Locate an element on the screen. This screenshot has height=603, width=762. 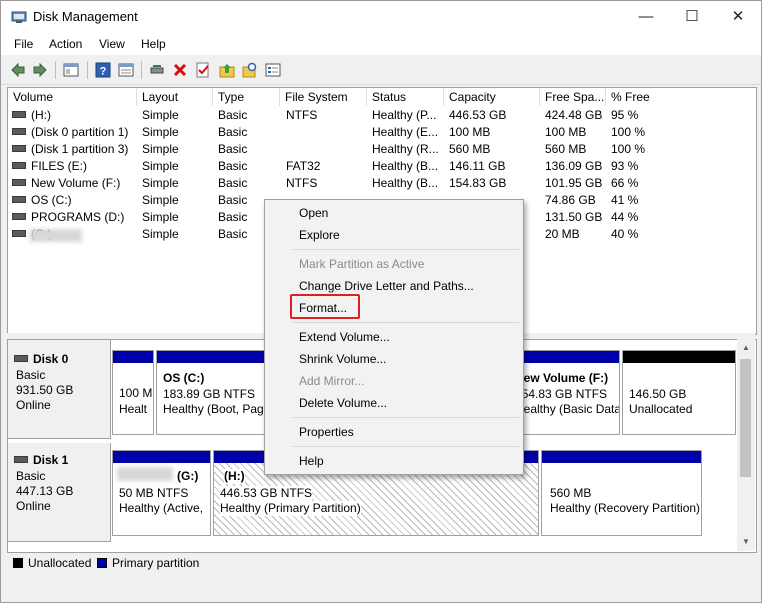
cell-pct: 66 % is located at coordinates (625, 183).